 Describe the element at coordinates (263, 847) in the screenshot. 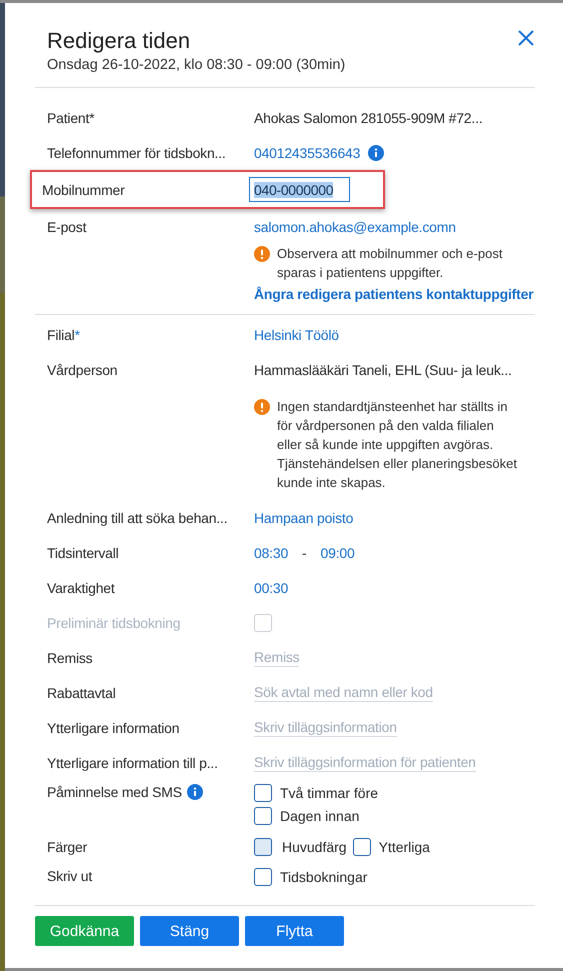

I see `color-swatch` at that location.